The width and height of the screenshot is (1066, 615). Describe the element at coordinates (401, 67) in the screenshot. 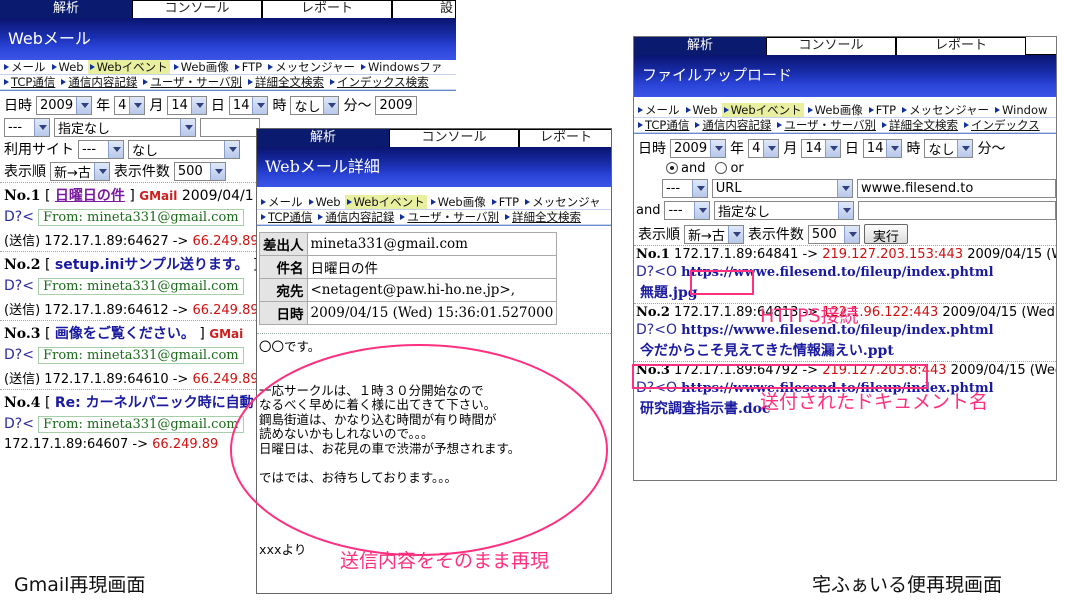

I see `menu-windows-file: Windowsファ` at that location.